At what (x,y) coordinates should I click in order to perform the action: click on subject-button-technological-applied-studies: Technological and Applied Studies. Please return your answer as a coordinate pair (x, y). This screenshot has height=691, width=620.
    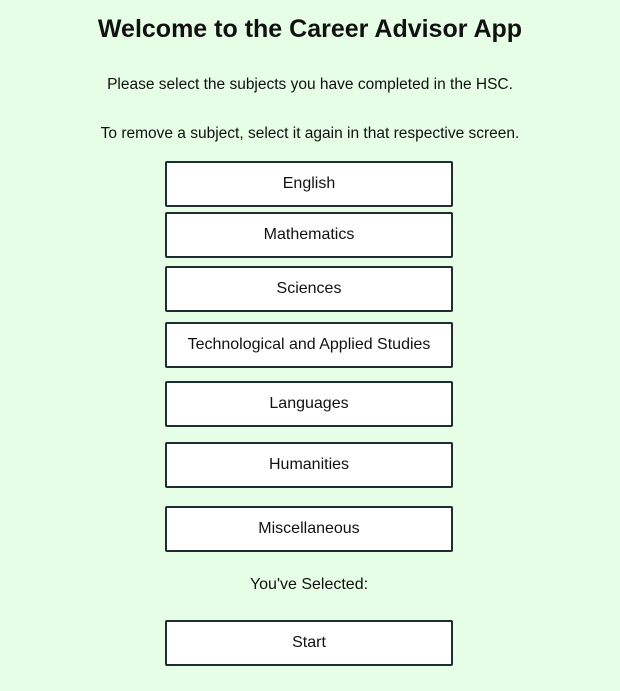
    Looking at the image, I should click on (309, 345).